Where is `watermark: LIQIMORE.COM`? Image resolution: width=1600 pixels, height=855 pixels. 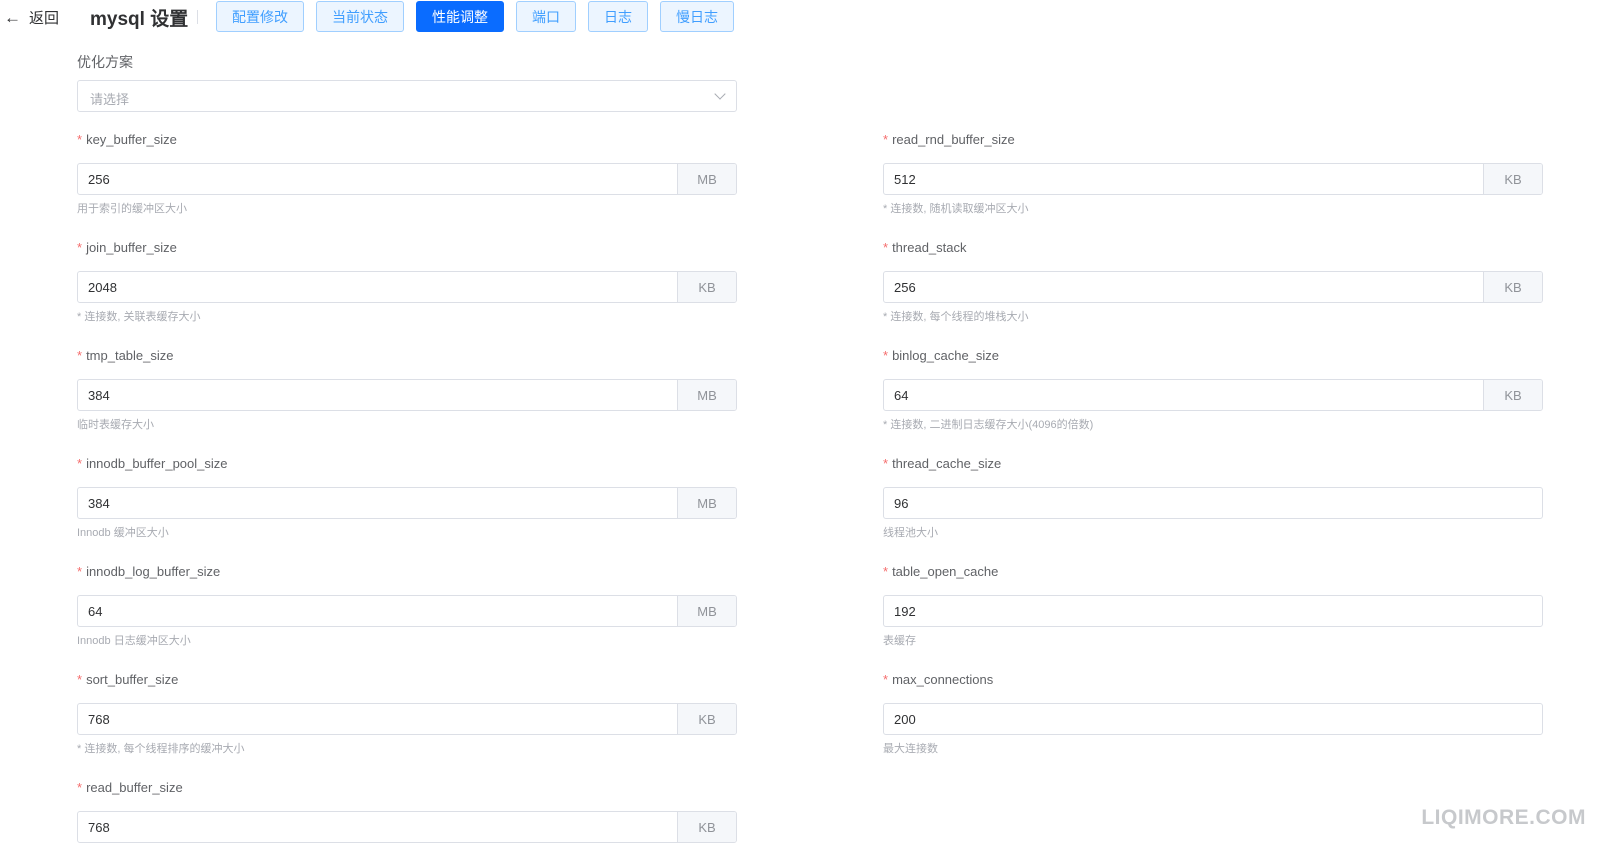
watermark: LIQIMORE.COM is located at coordinates (1503, 817).